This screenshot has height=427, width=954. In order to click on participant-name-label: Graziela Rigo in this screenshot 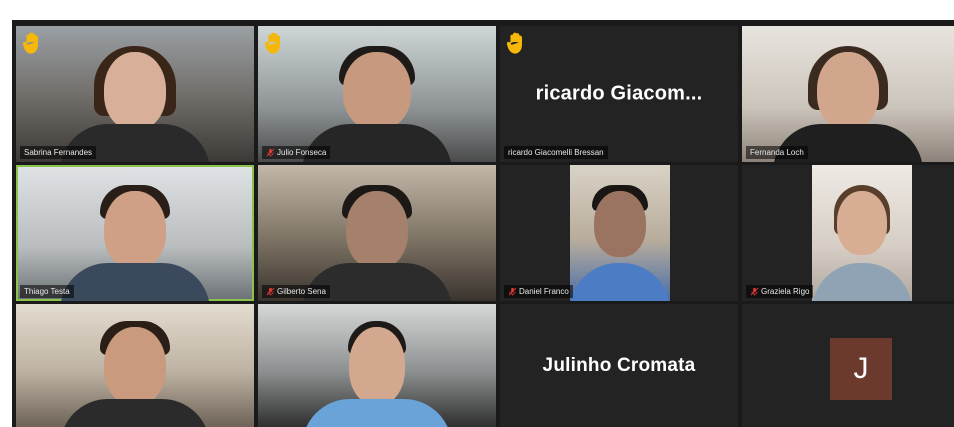, I will do `click(780, 291)`.